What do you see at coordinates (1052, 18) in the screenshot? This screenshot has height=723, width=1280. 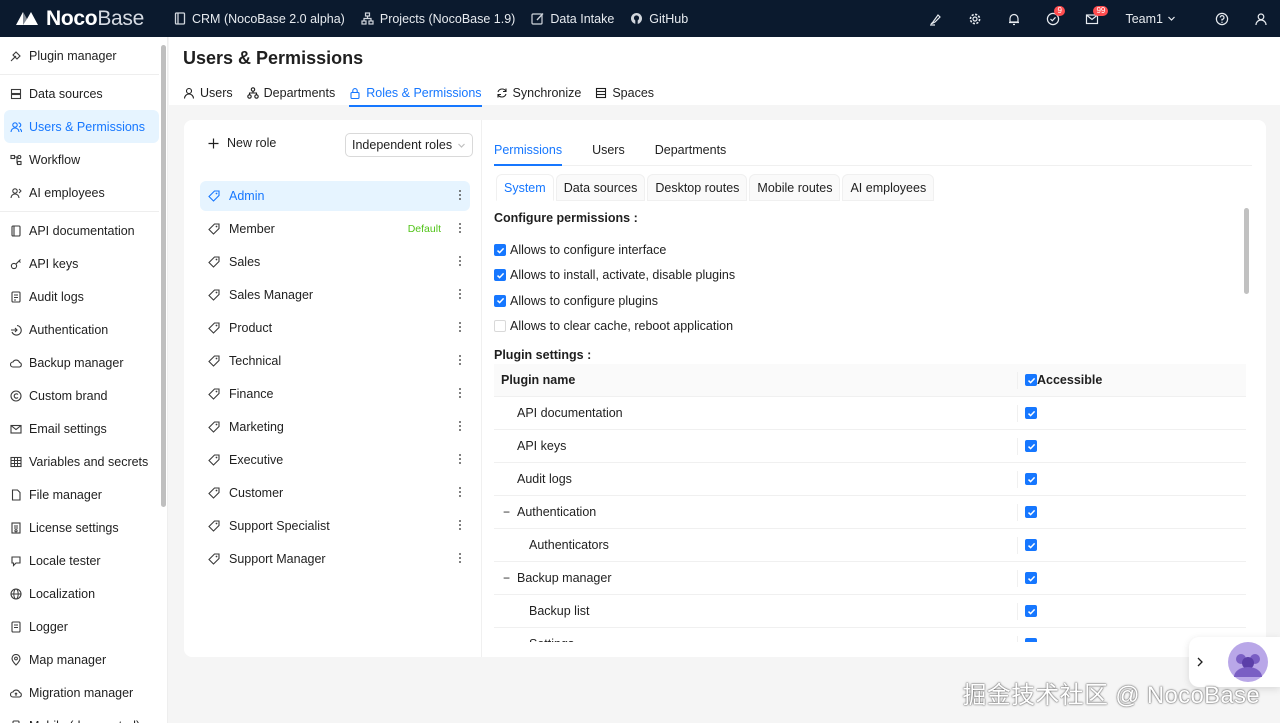 I see `tasks-button: 9` at bounding box center [1052, 18].